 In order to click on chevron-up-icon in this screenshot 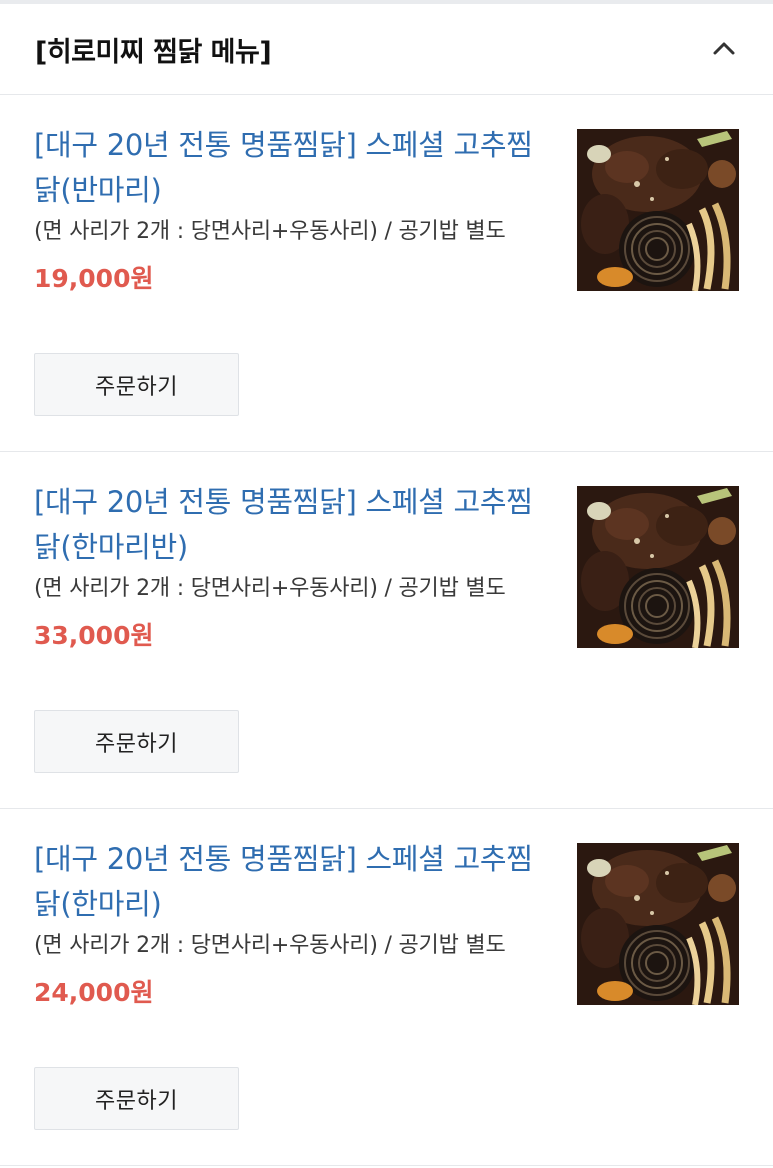, I will do `click(724, 49)`.